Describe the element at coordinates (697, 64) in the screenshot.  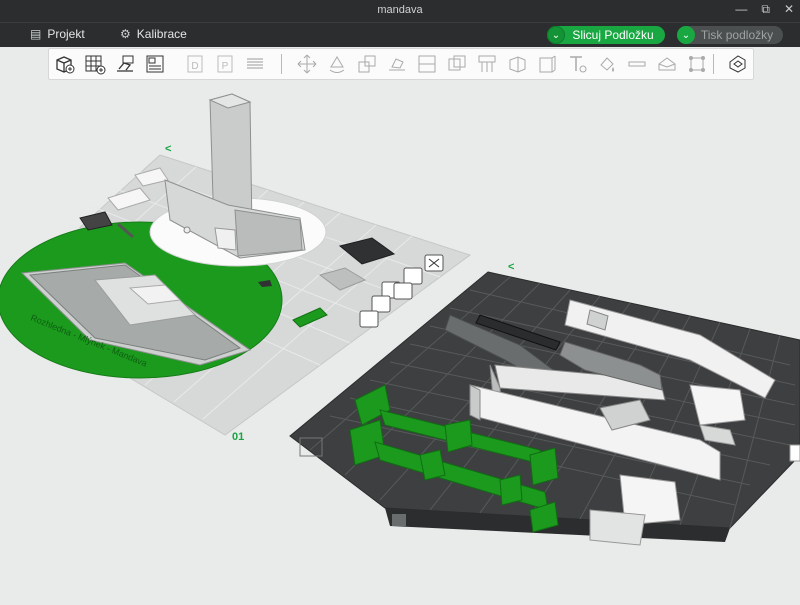
I see `assembly-icon` at that location.